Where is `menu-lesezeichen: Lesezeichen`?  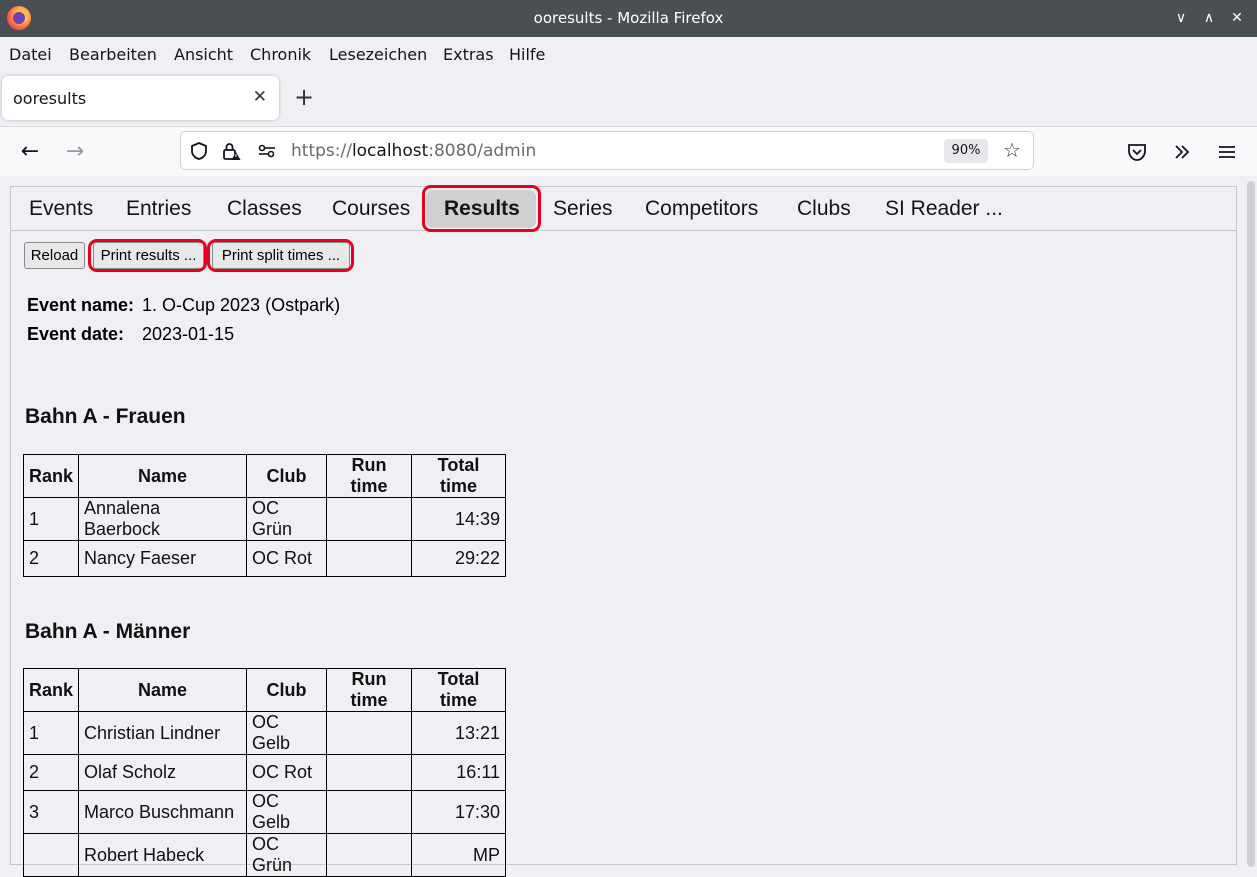 menu-lesezeichen: Lesezeichen is located at coordinates (378, 54).